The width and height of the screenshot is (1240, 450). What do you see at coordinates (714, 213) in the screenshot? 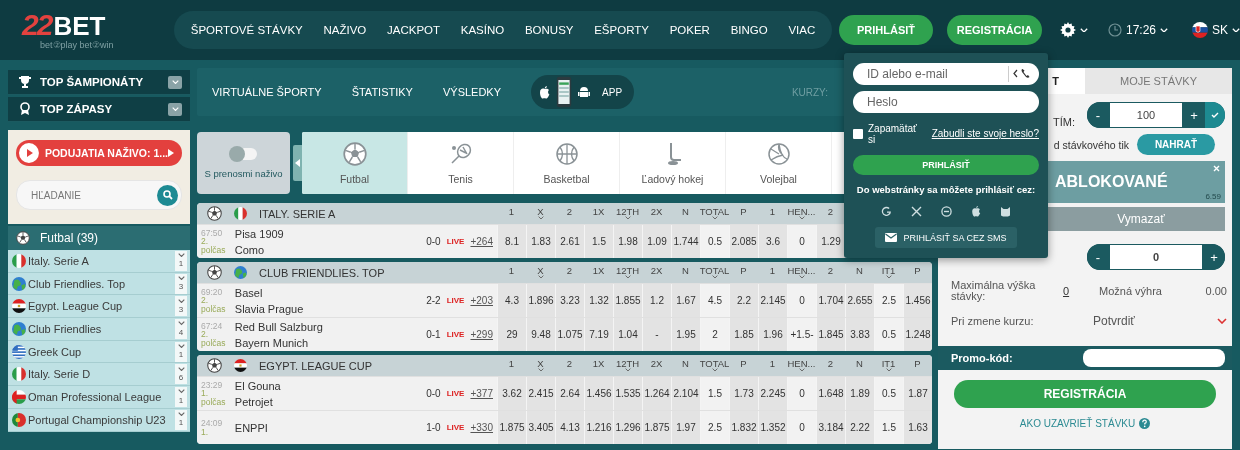
I see `column-header: TOTAL` at bounding box center [714, 213].